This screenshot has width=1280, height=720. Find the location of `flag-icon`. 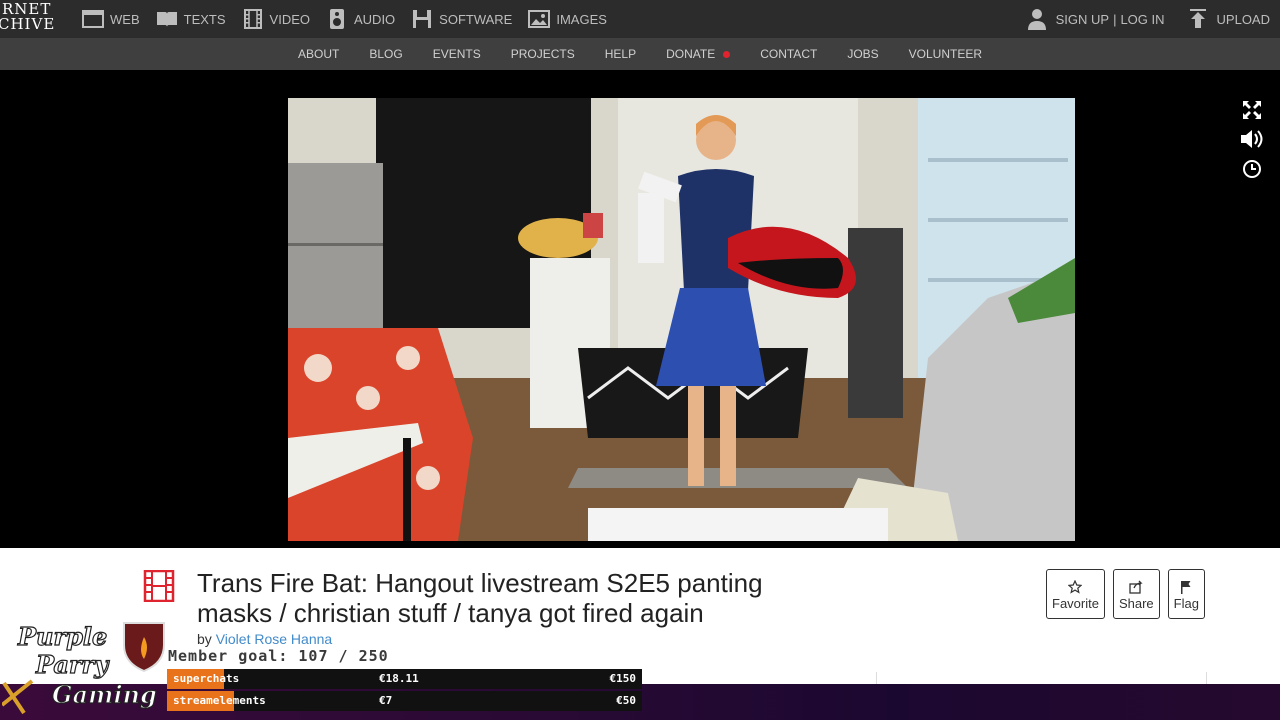

flag-icon is located at coordinates (1186, 587).